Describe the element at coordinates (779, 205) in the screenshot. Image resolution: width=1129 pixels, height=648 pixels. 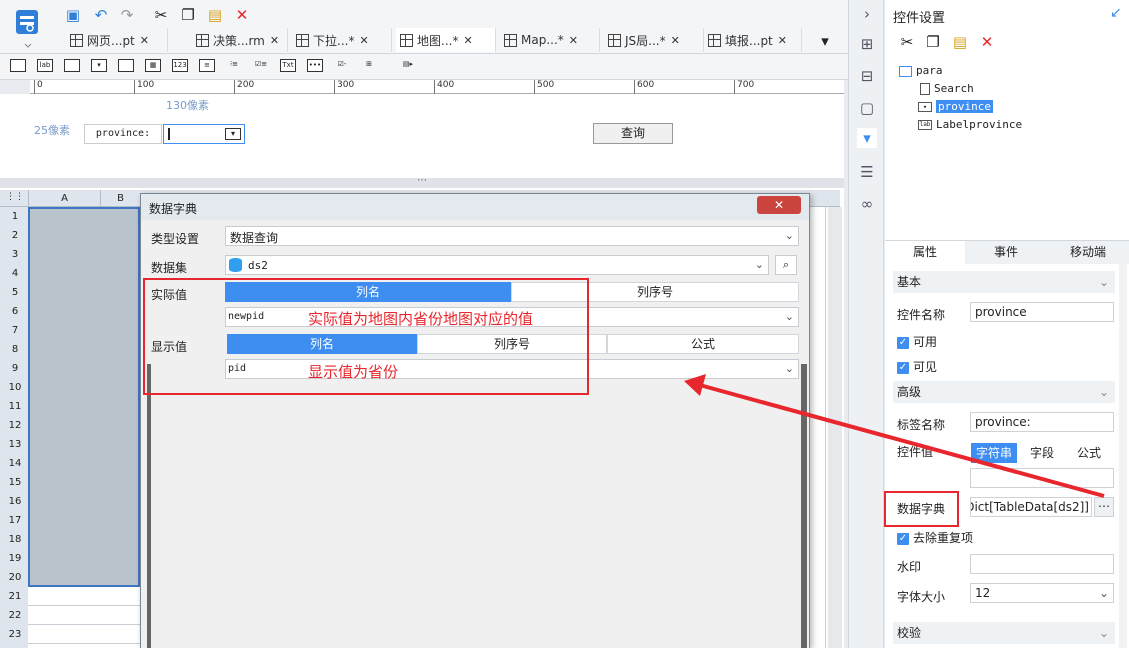
I see `dialog-close-button: ✕` at that location.